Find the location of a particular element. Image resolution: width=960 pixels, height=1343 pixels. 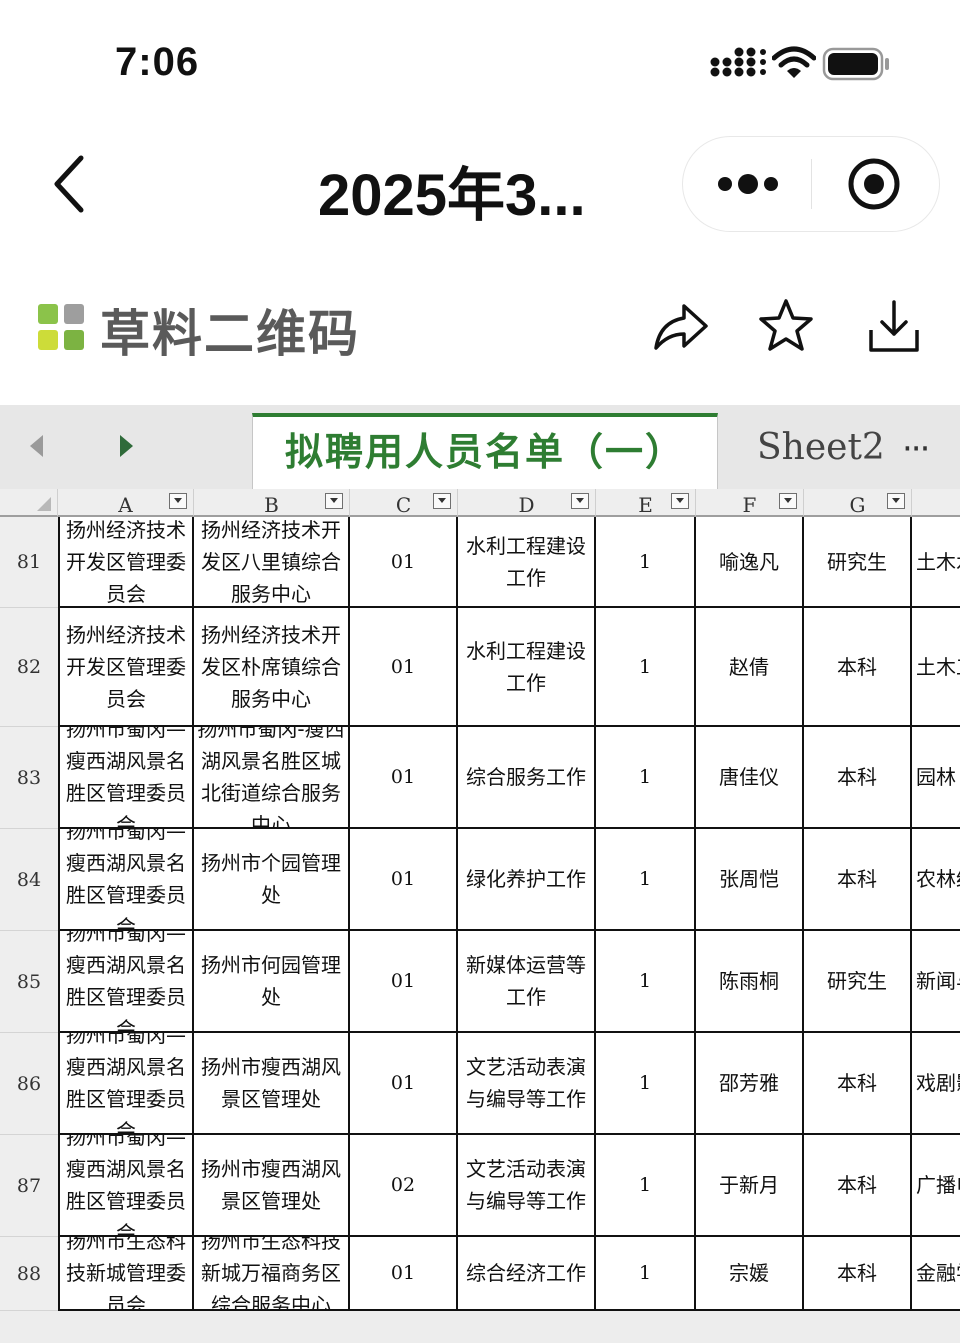

table-cell-a: 扬州市生态科技新城管理委员会 is located at coordinates (126, 1274).